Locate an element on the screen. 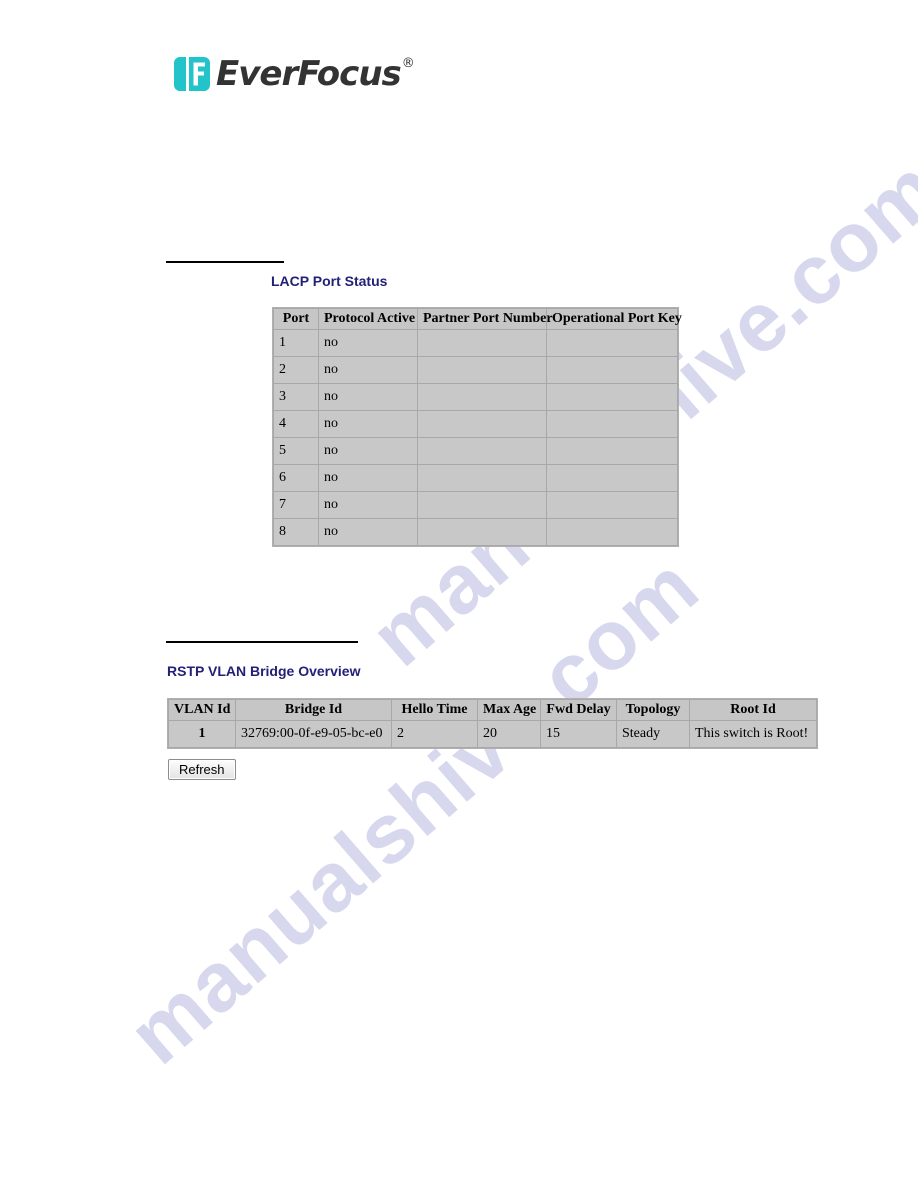  lacp-section-title-wrap: LACP Port Status is located at coordinates (329, 281).